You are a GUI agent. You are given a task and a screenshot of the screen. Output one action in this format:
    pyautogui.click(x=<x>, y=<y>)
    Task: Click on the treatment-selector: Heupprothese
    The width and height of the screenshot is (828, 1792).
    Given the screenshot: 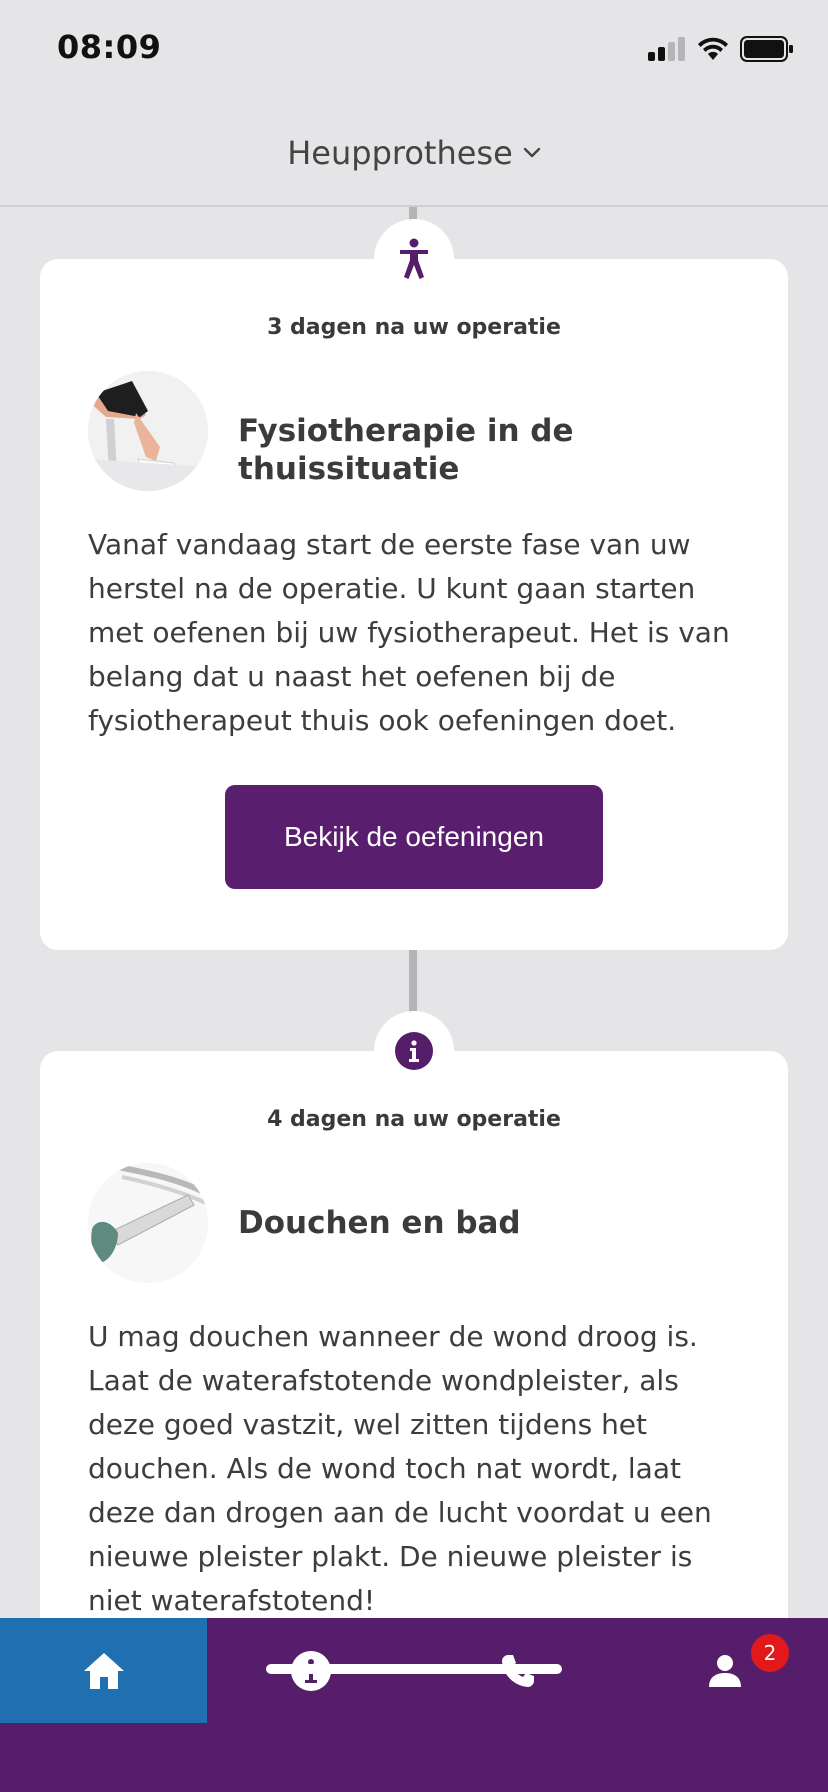 What is the action you would take?
    pyautogui.click(x=414, y=153)
    